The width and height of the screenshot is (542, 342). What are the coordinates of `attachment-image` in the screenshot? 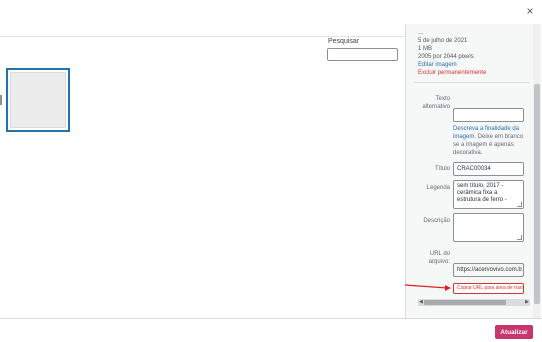 It's located at (38, 100).